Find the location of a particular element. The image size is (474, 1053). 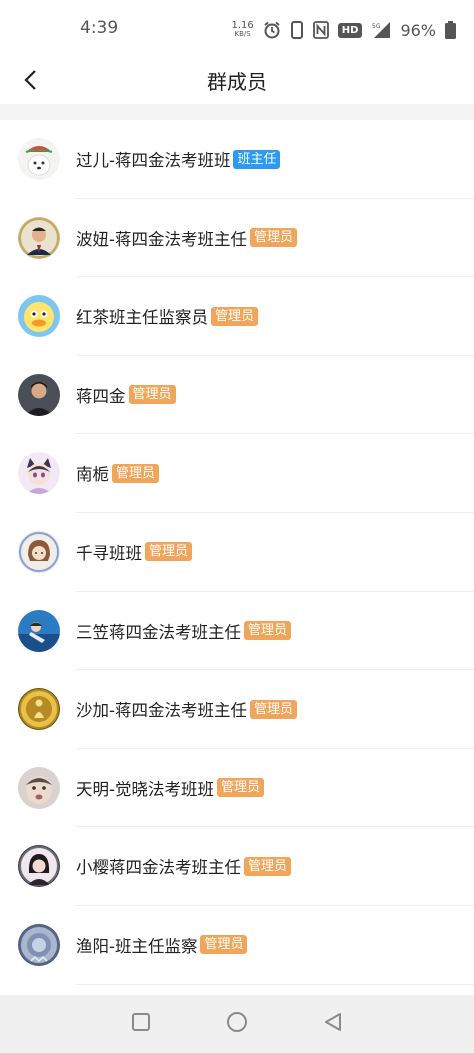

list-item: 小樱蒋四金法考班主任 管理员 is located at coordinates (237, 866).